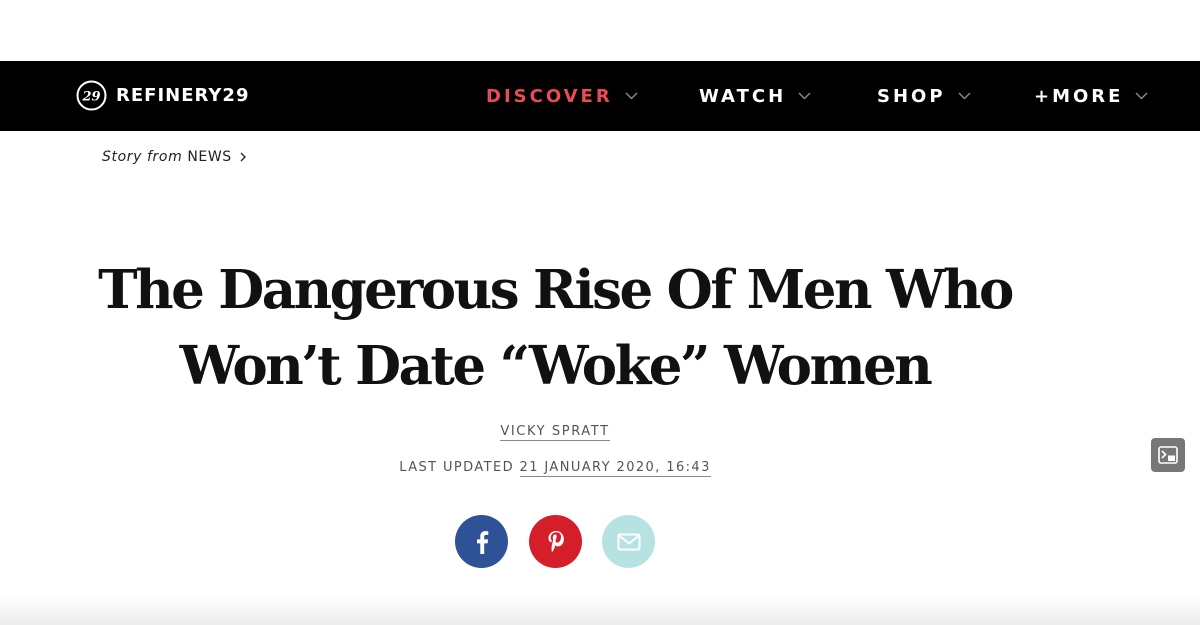 The height and width of the screenshot is (625, 1200). I want to click on nav-label-watch: WATCH, so click(743, 96).